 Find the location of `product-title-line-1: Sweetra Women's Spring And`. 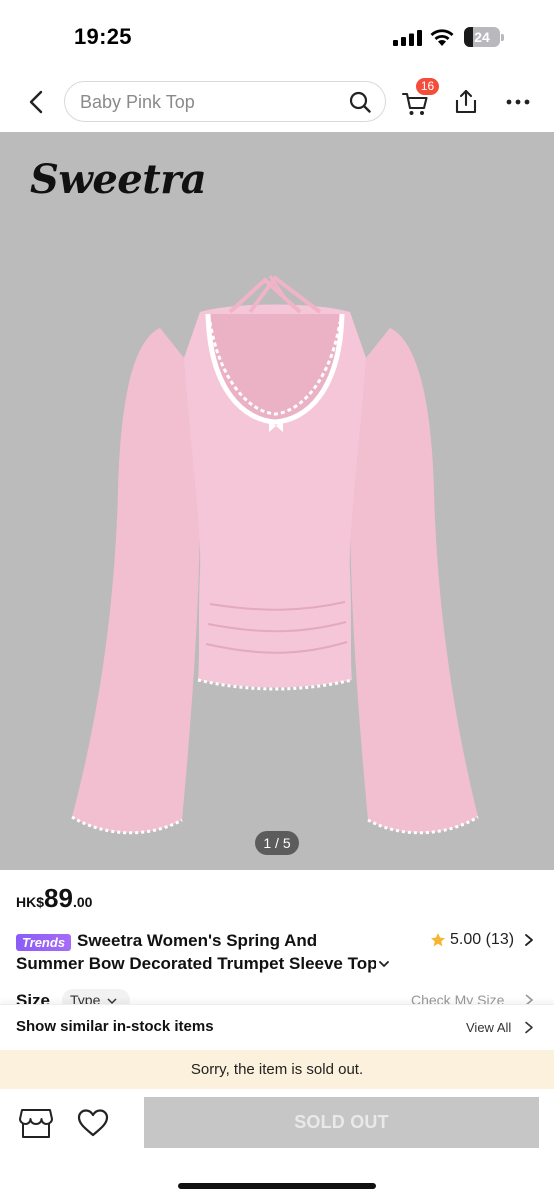

product-title-line-1: Sweetra Women's Spring And is located at coordinates (197, 940).